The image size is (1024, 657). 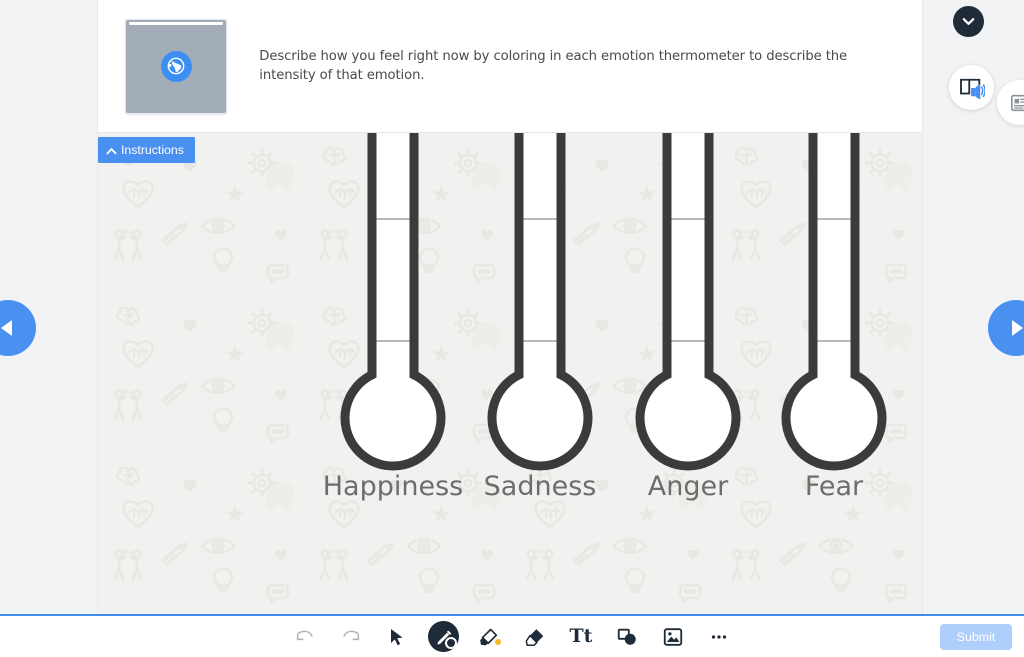 I want to click on notes-button, so click(x=1010, y=102).